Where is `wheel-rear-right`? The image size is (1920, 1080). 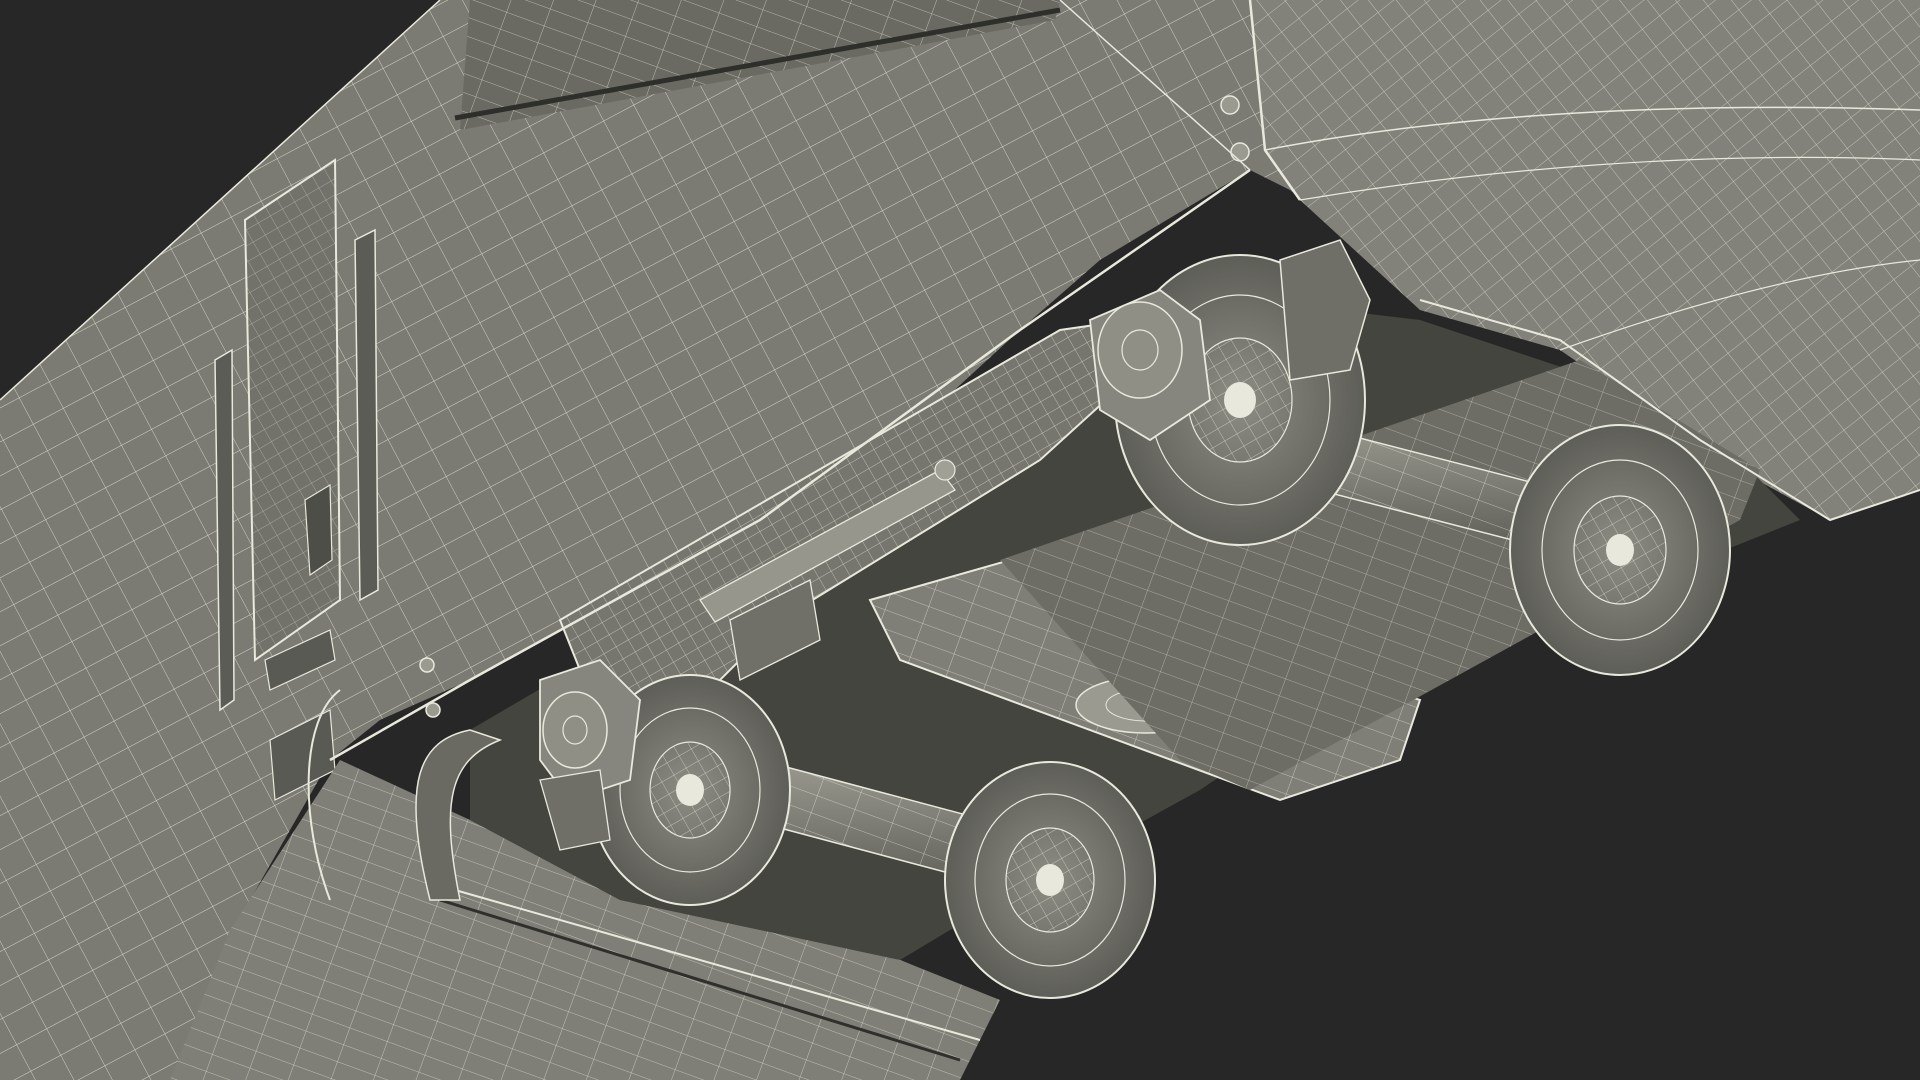
wheel-rear-right is located at coordinates (1620, 550).